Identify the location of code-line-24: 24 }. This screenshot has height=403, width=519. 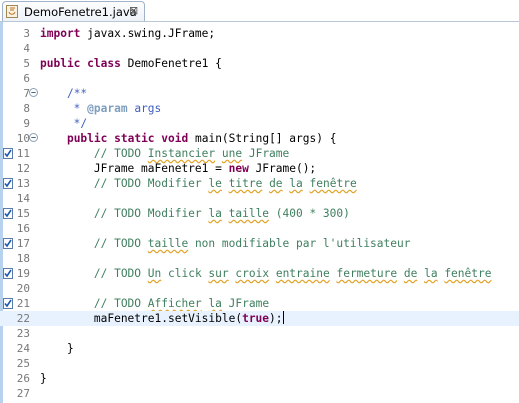
(259, 348).